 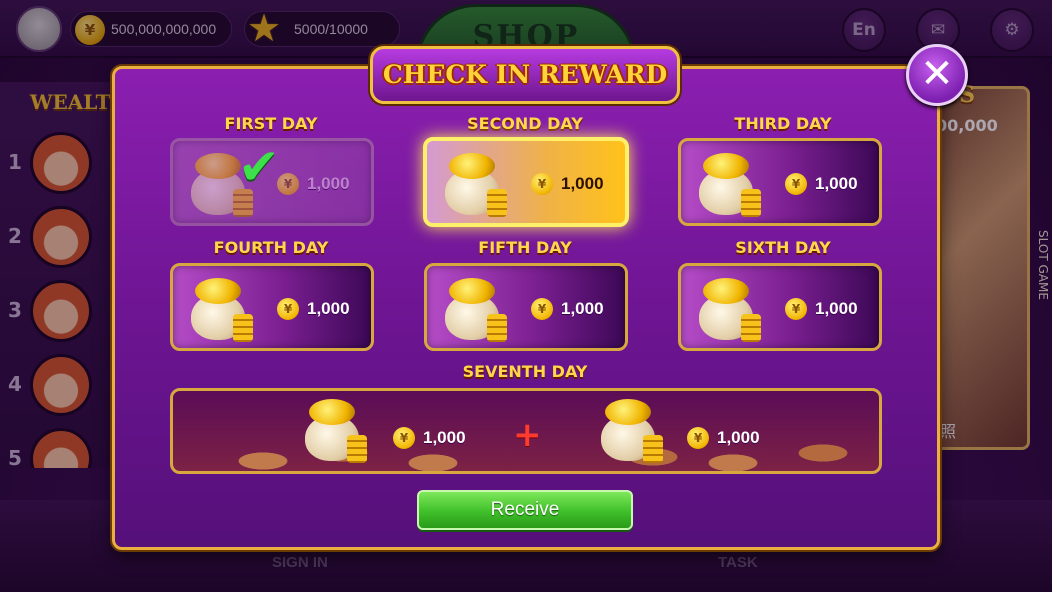 I want to click on checkmark-icon: ✔, so click(x=259, y=167).